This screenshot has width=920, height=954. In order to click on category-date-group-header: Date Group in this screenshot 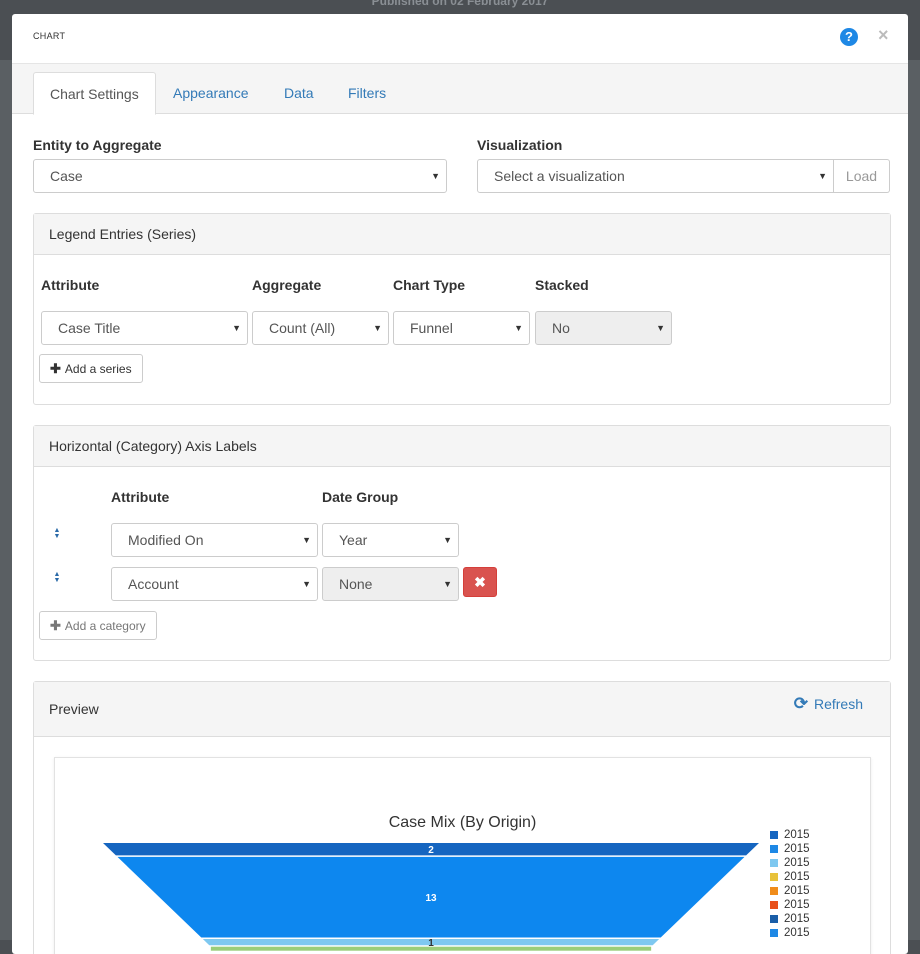, I will do `click(360, 497)`.